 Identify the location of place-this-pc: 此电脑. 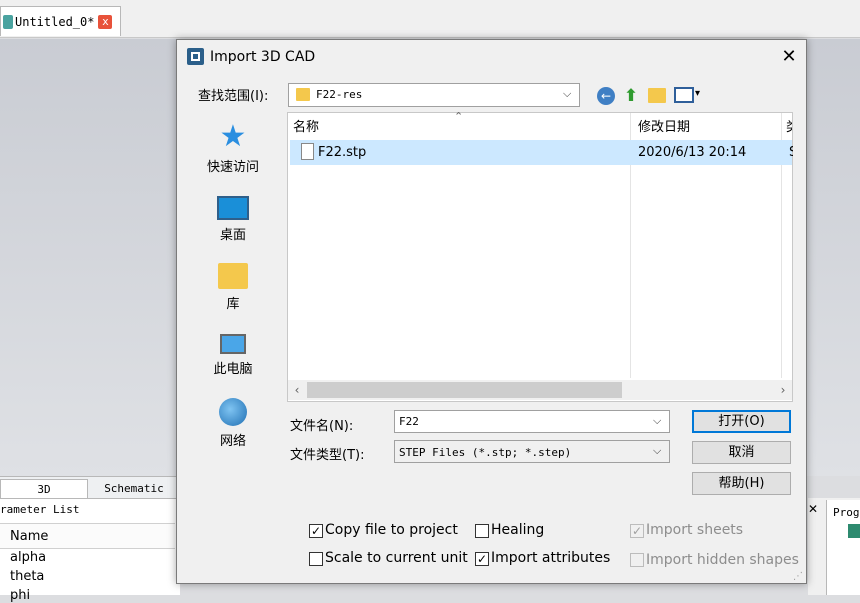
(233, 352).